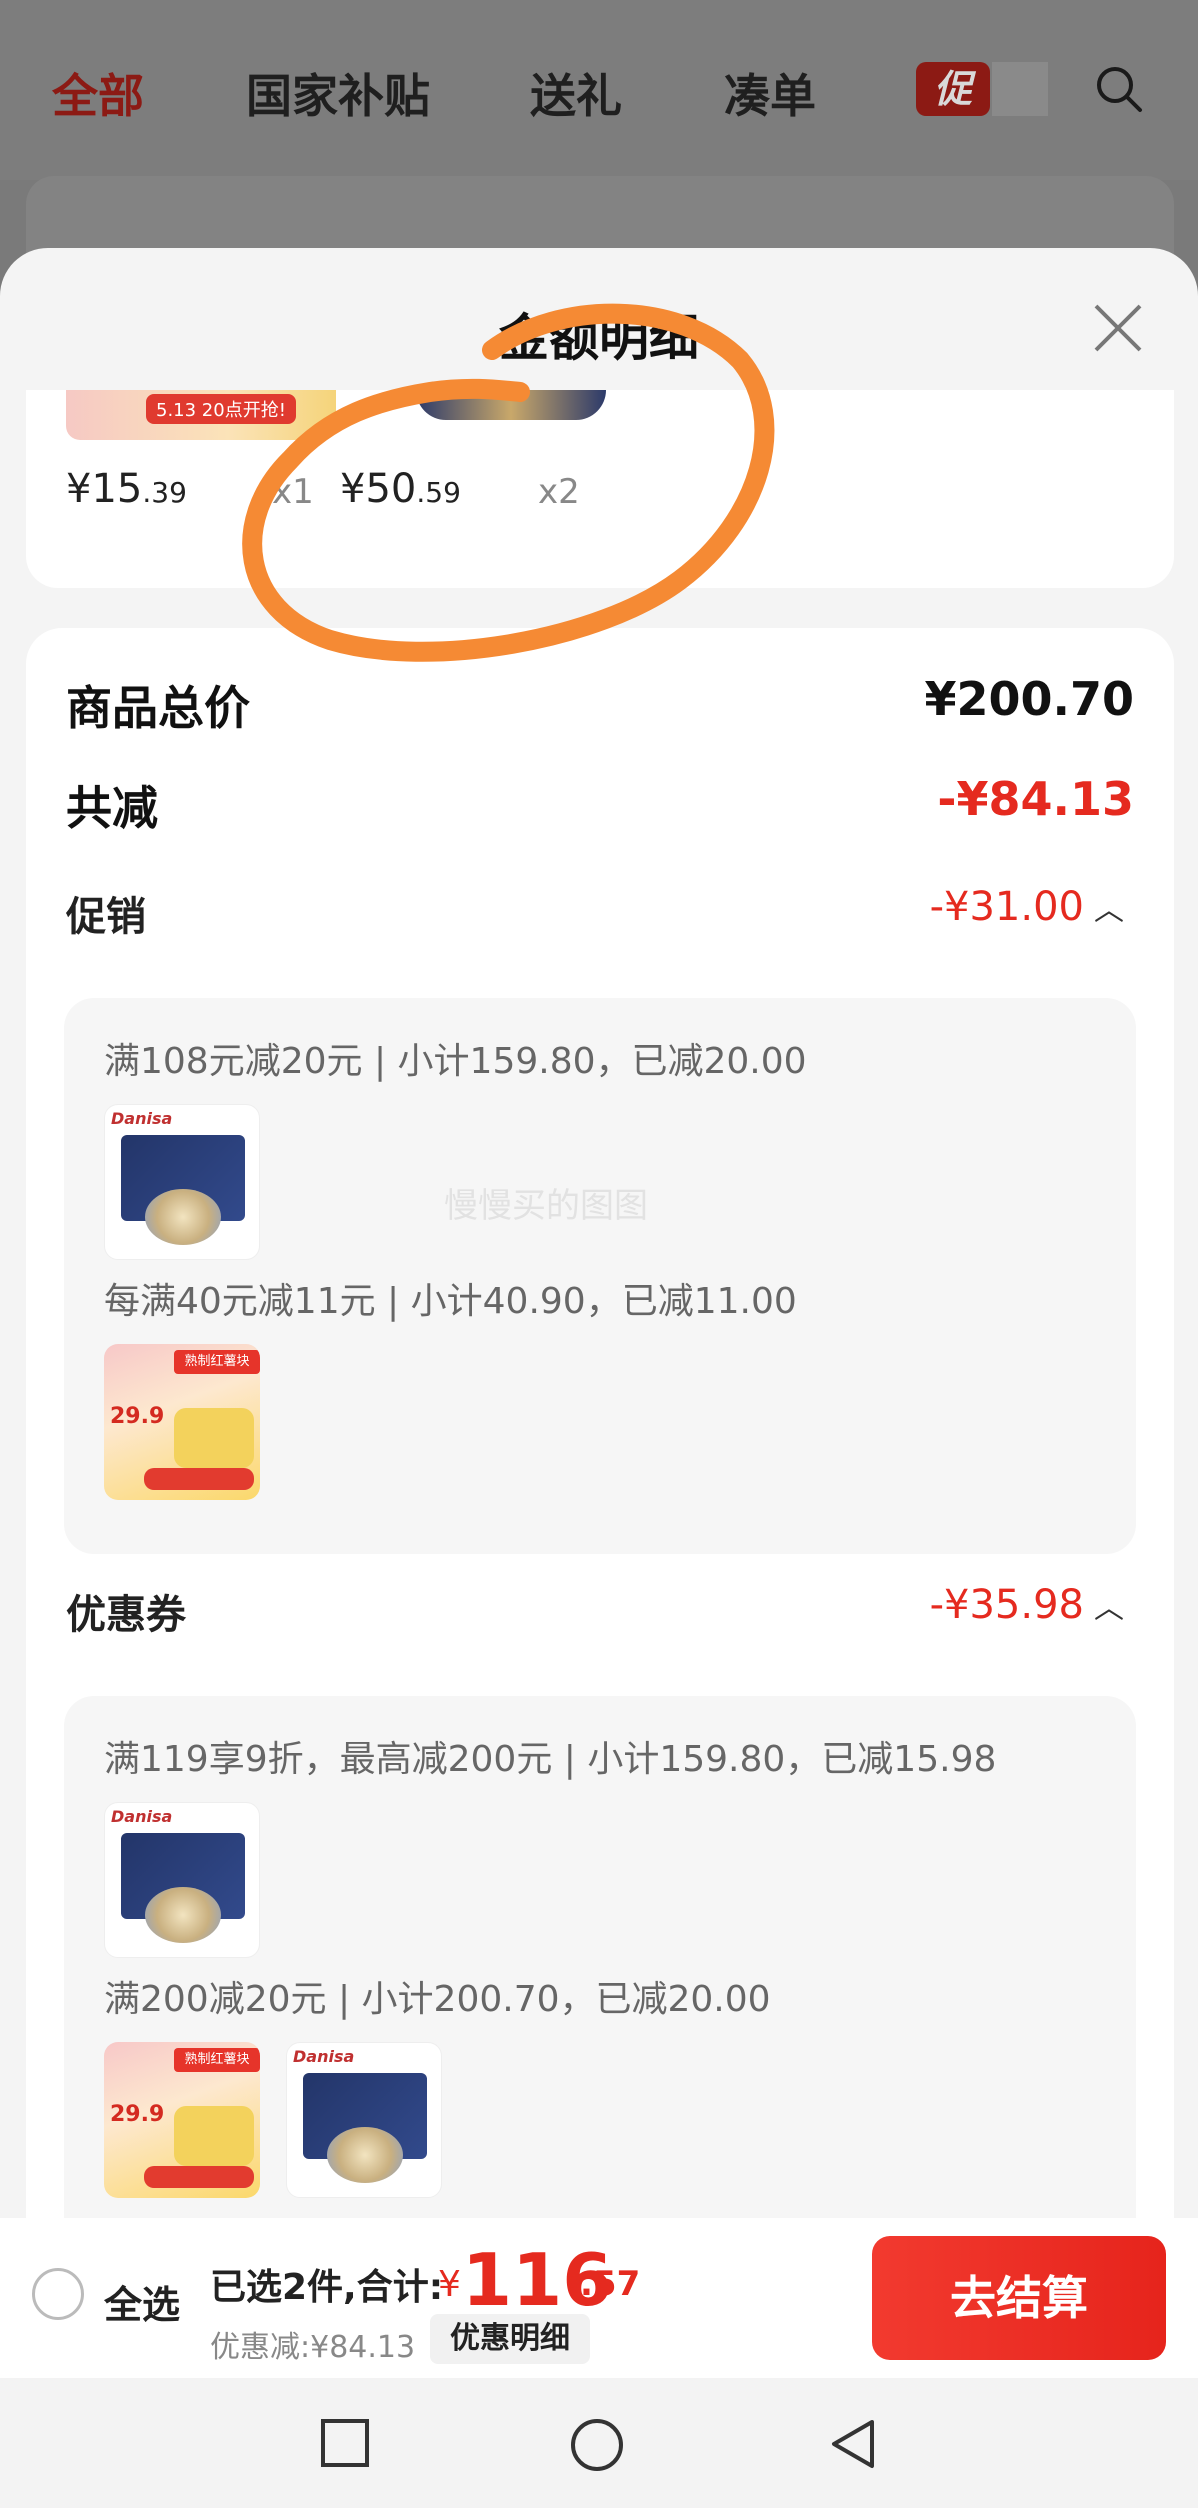 Image resolution: width=1198 pixels, height=2508 pixels. I want to click on product-thumbnail, so click(511, 405).